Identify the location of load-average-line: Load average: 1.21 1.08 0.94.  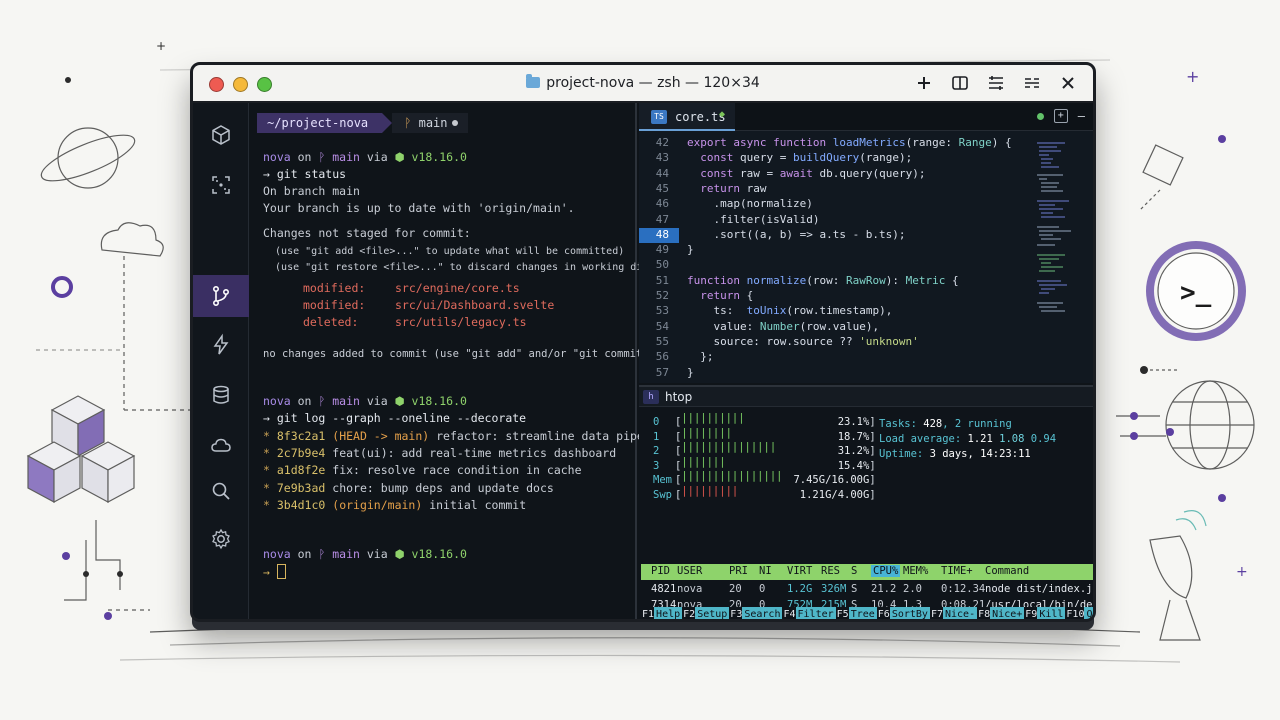
(968, 439).